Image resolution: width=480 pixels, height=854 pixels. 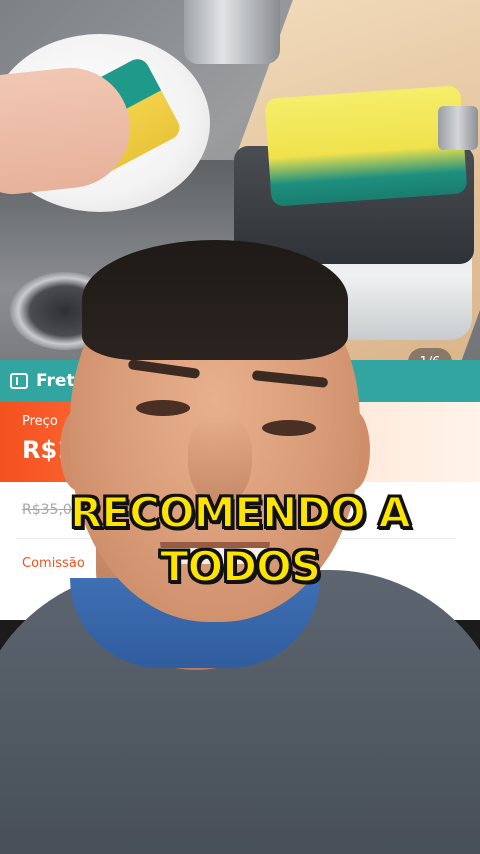 What do you see at coordinates (240, 566) in the screenshot?
I see `caption-line-2: TODOS` at bounding box center [240, 566].